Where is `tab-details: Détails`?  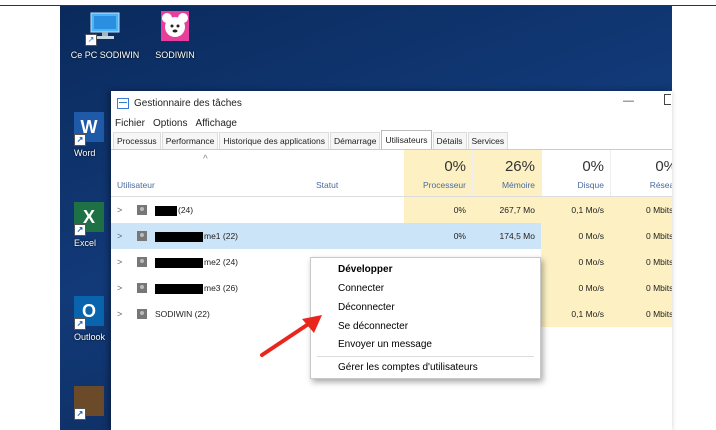
tab-details: Détails is located at coordinates (449, 140).